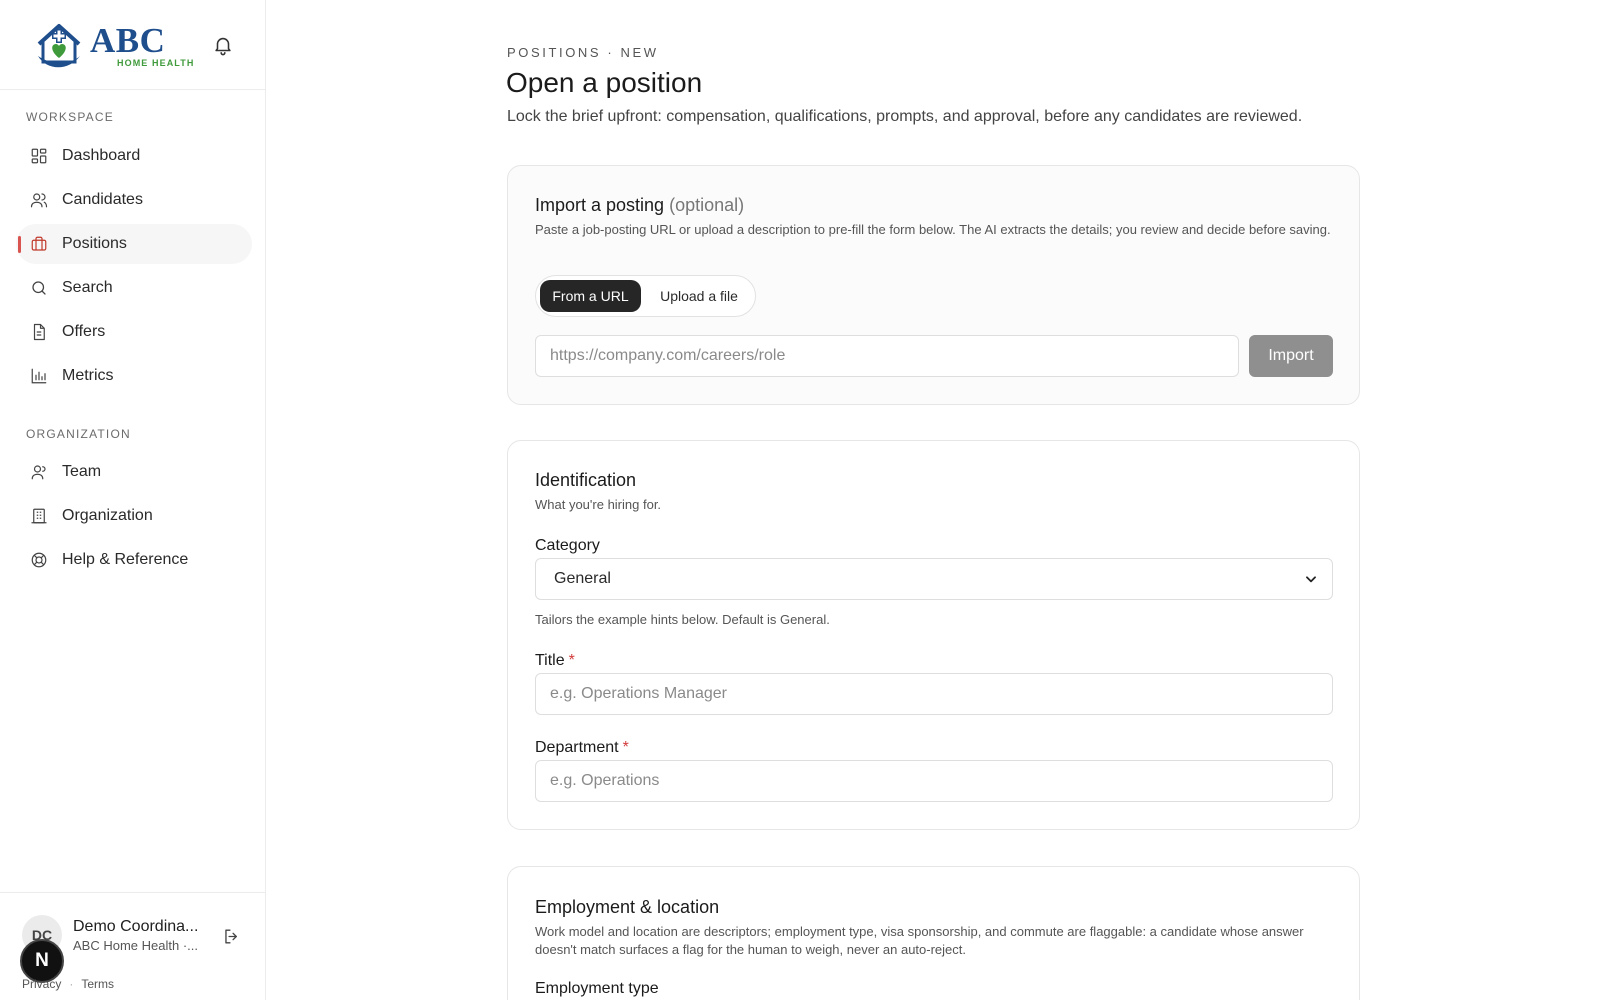  Describe the element at coordinates (59, 46) in the screenshot. I see `house-heart-logo-icon` at that location.